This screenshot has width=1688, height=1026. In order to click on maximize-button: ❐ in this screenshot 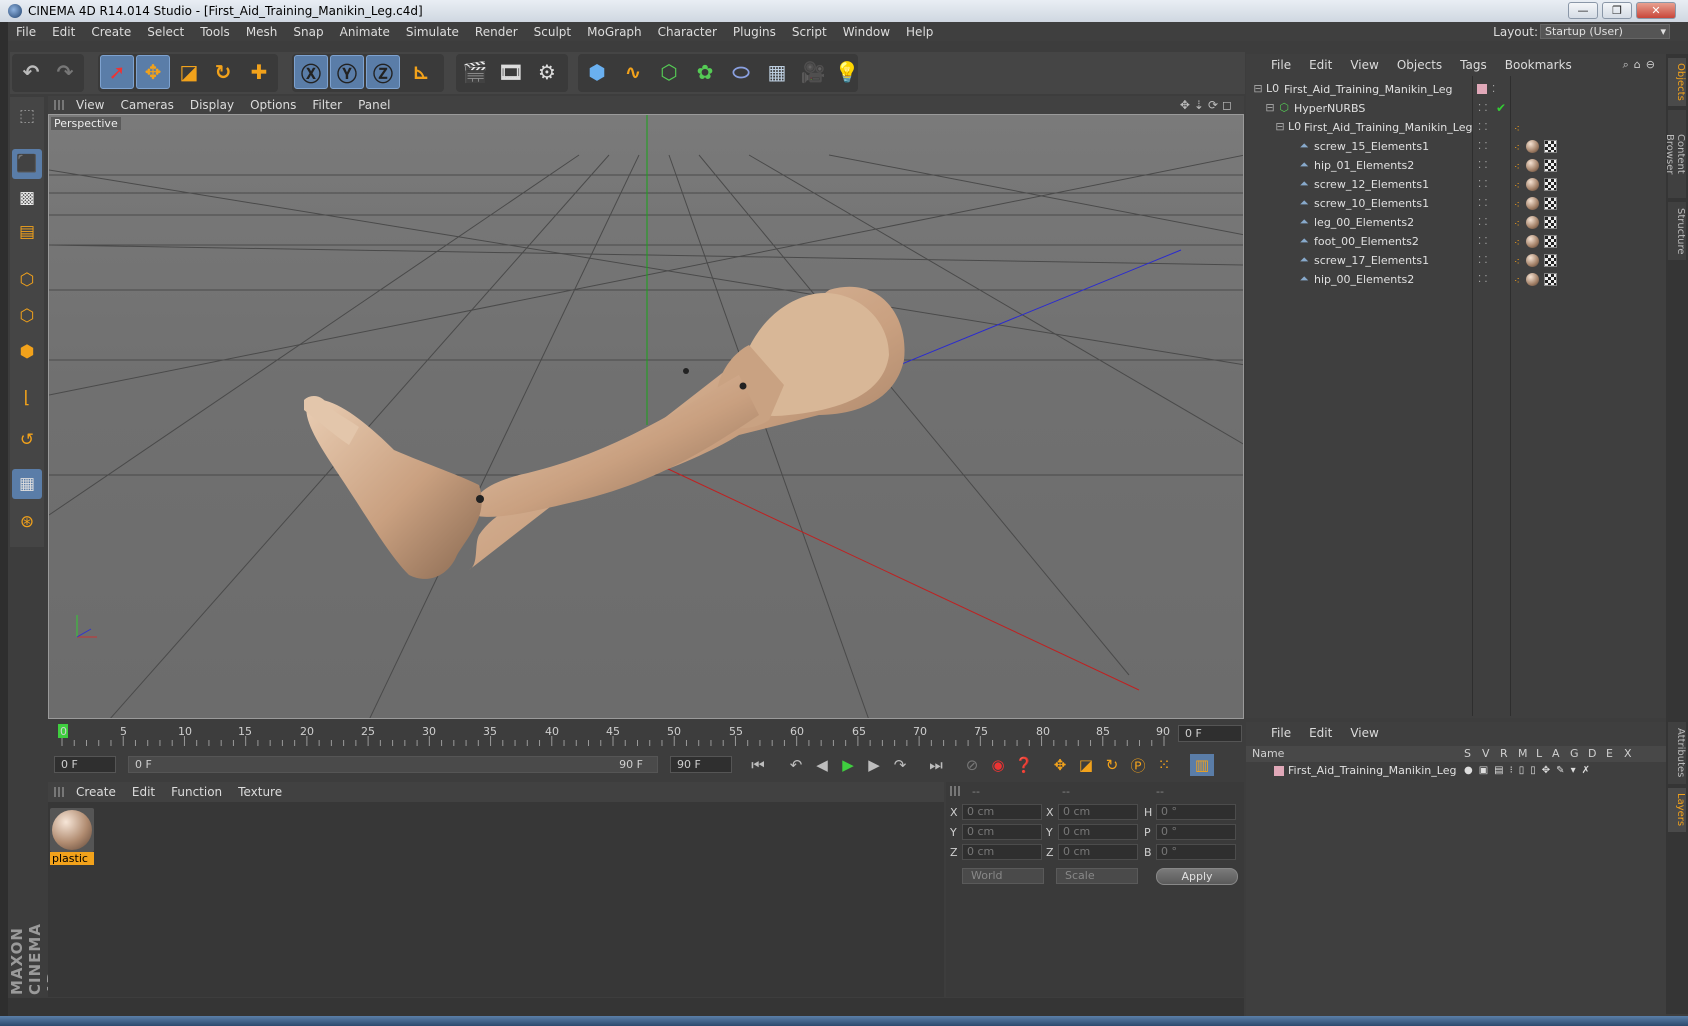, I will do `click(1617, 10)`.